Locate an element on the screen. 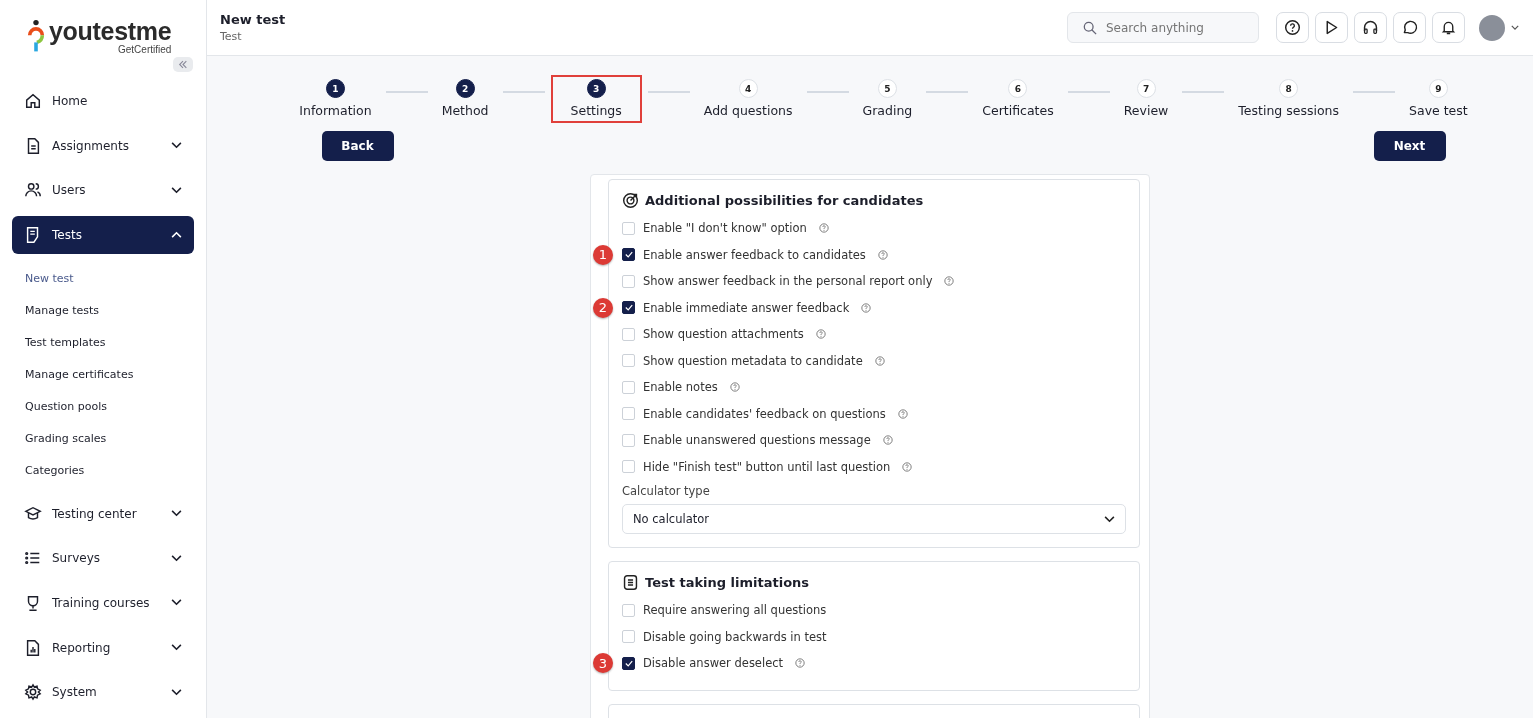 The image size is (1533, 718). notifications-button is located at coordinates (1448, 27).